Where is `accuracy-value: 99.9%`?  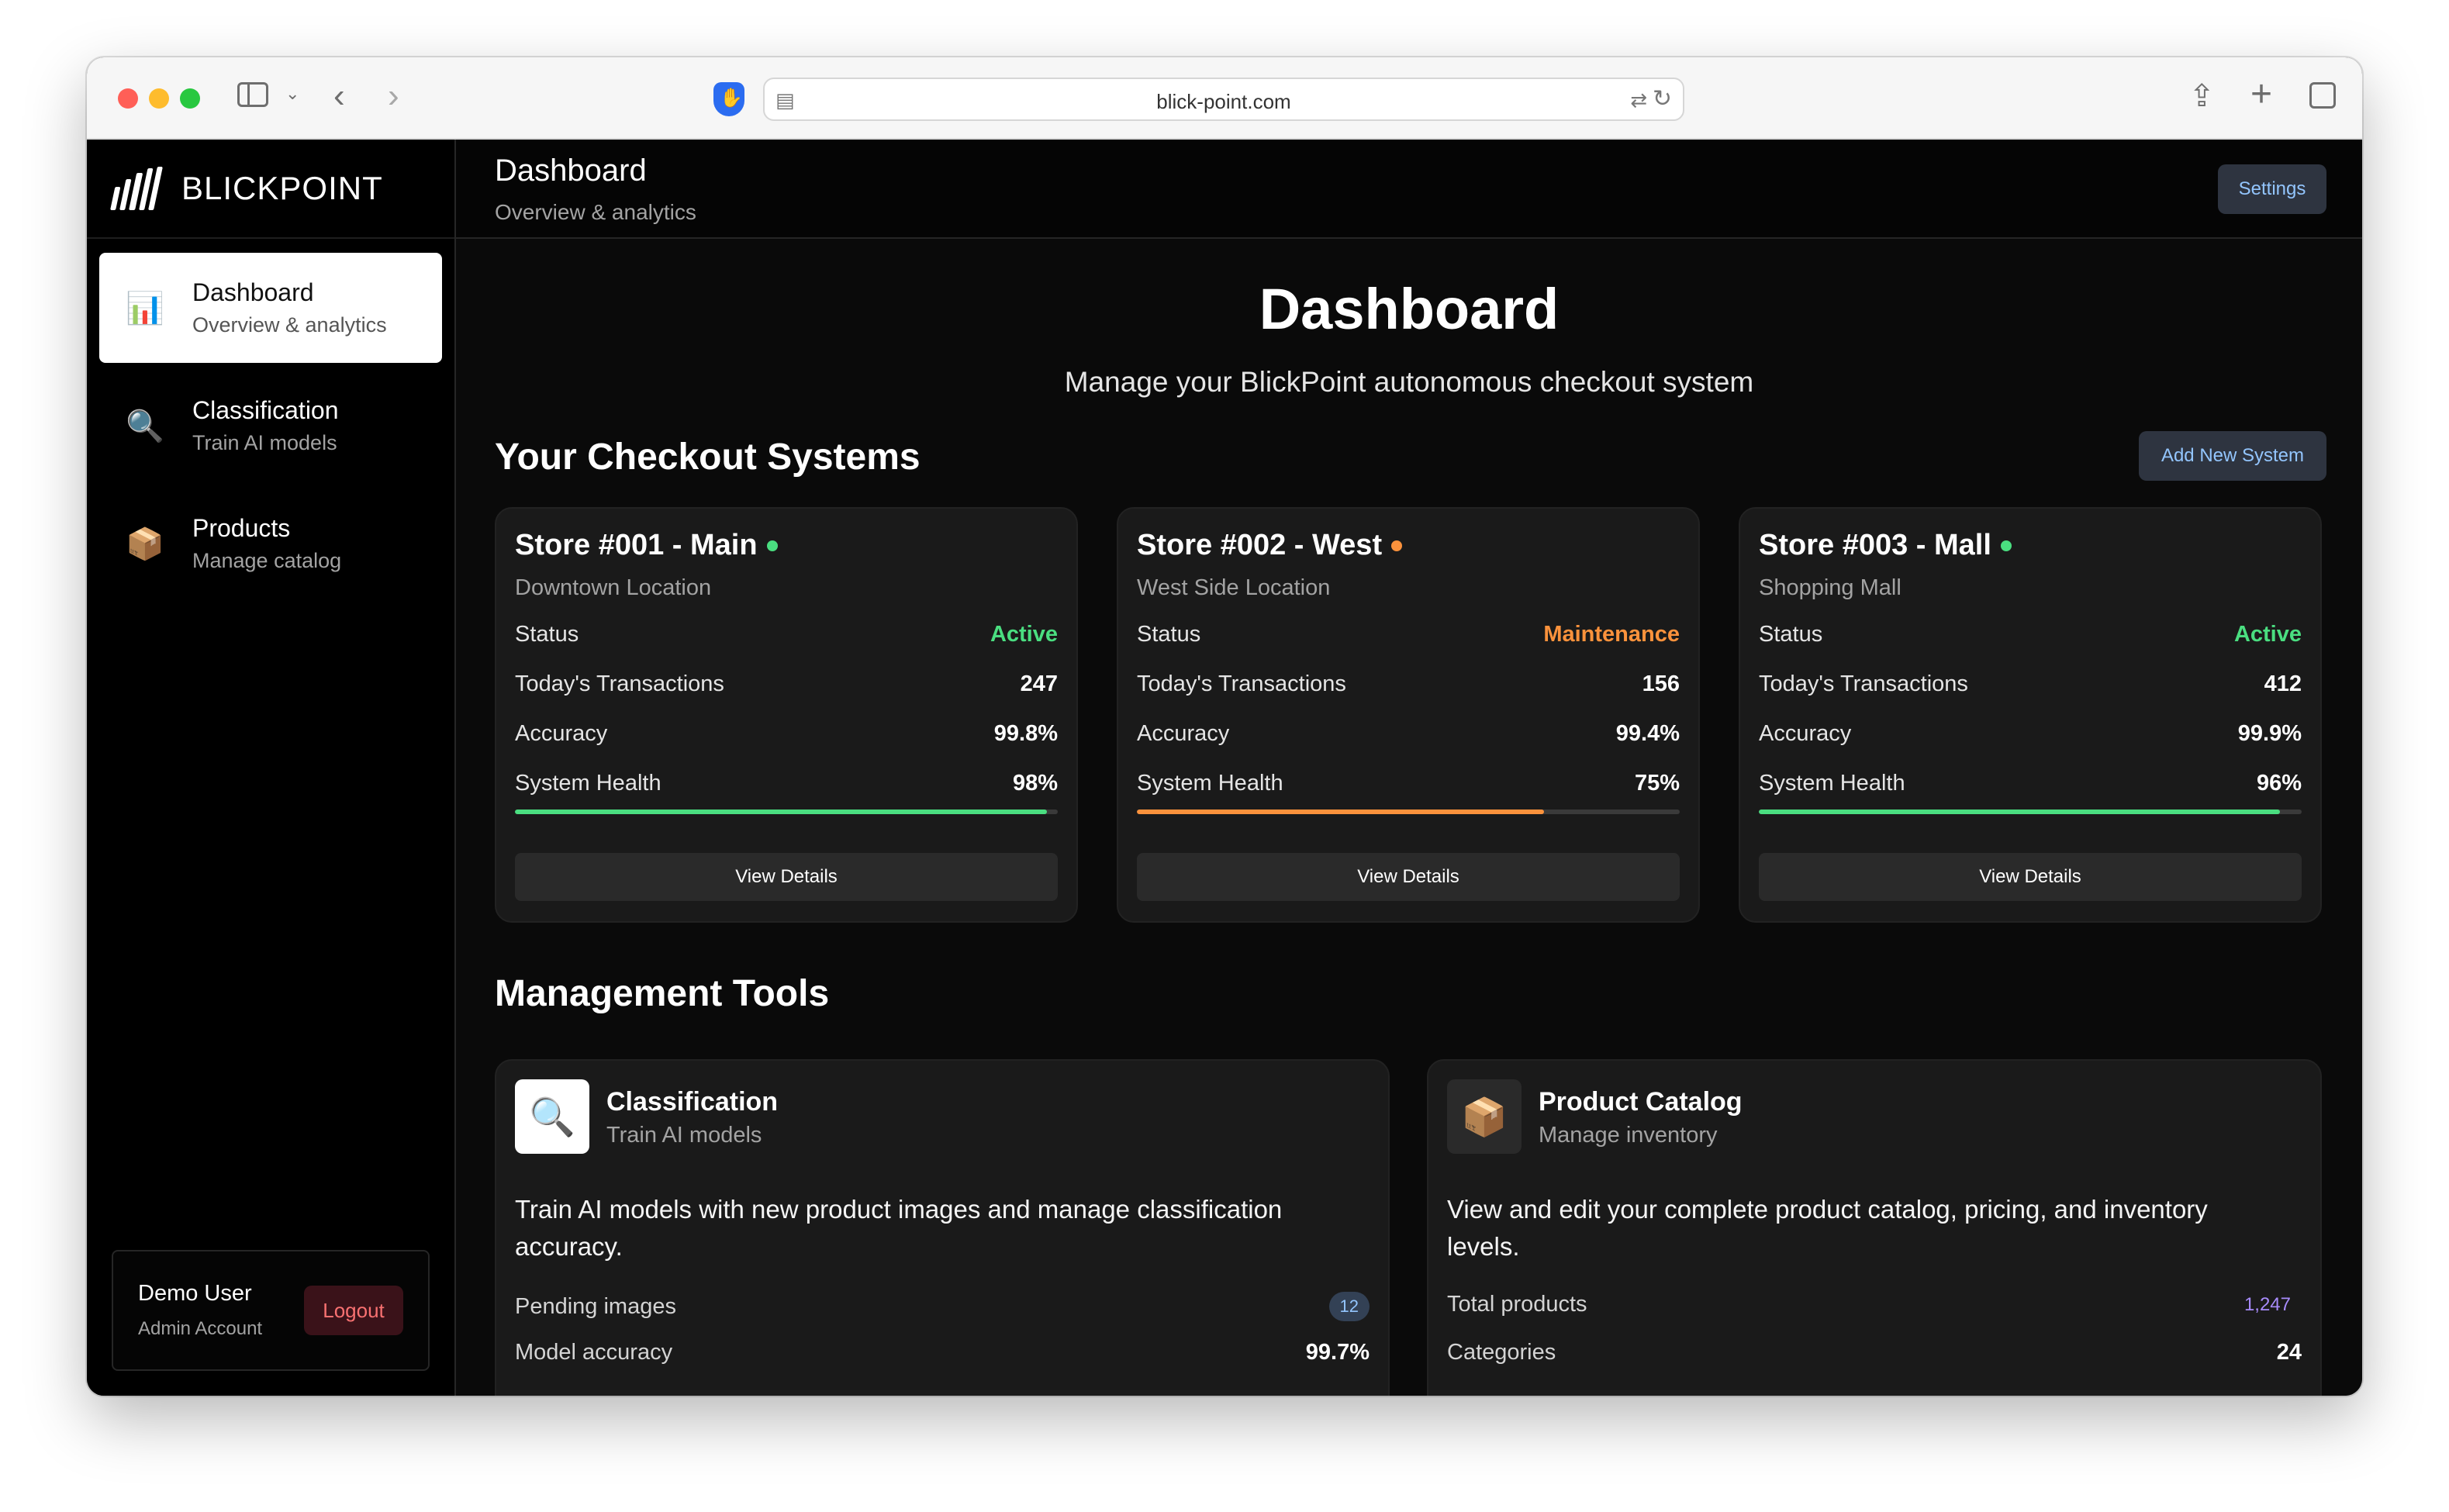 accuracy-value: 99.9% is located at coordinates (2269, 733).